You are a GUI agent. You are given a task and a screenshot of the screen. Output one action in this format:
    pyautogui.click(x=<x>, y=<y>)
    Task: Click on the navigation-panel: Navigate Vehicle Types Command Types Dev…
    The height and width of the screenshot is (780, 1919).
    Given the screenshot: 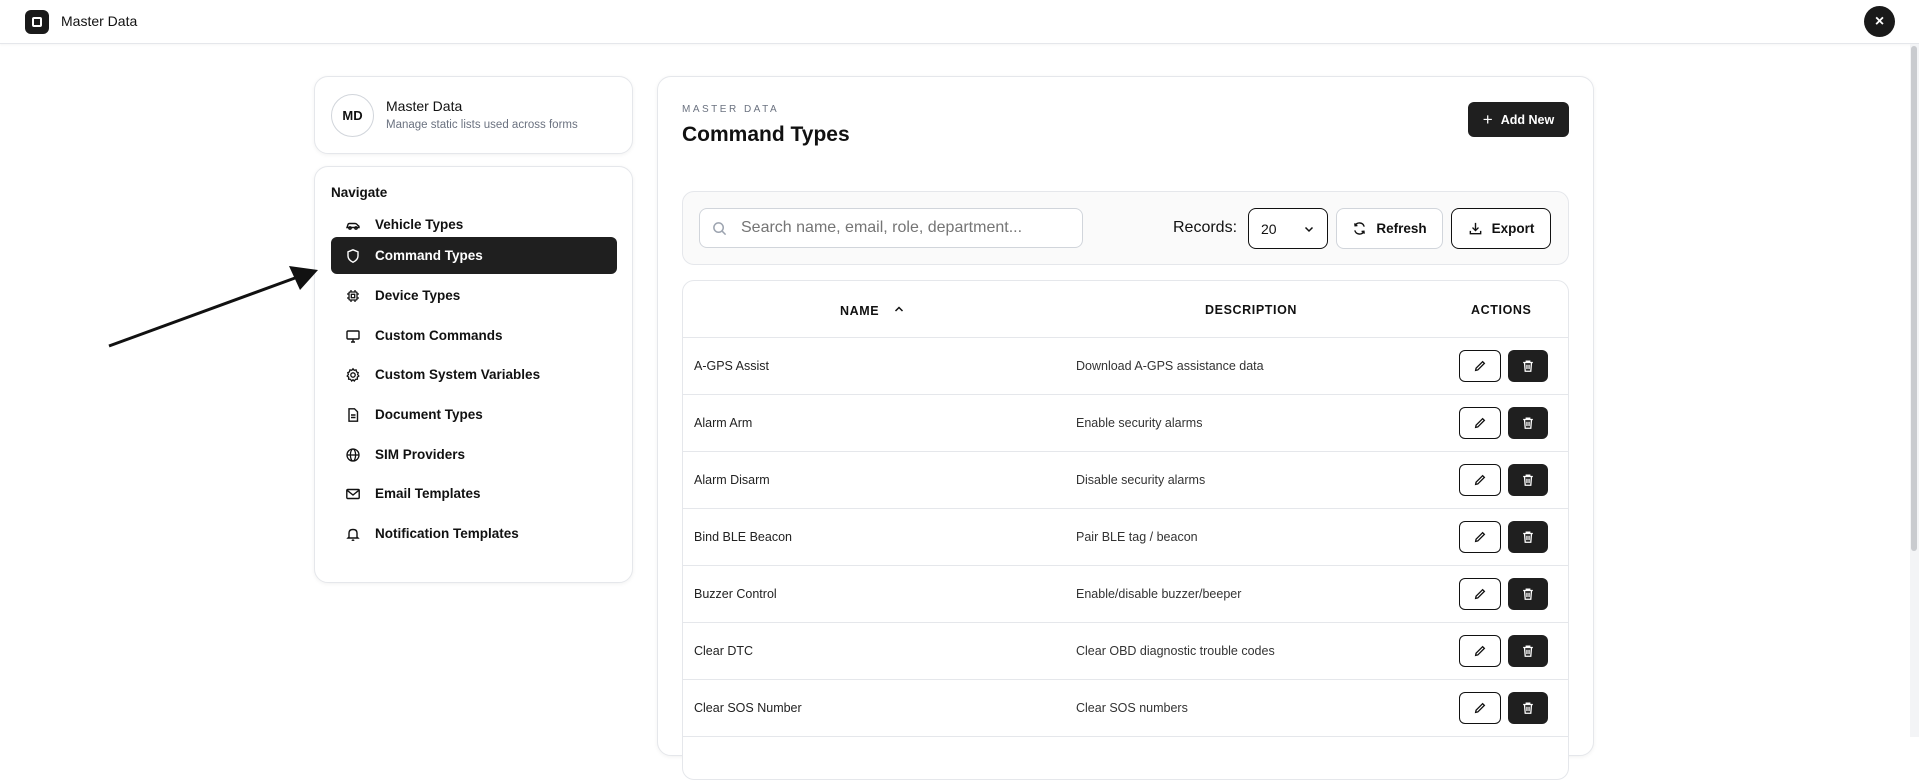 What is the action you would take?
    pyautogui.click(x=473, y=374)
    